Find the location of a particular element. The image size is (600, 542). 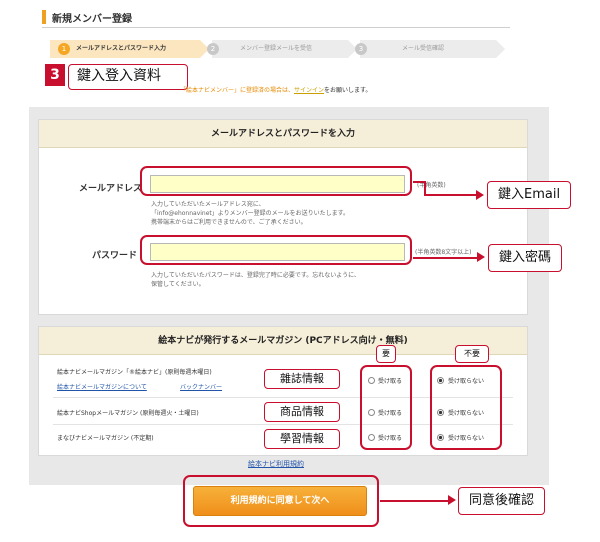

signin-link: サインイン is located at coordinates (309, 90).